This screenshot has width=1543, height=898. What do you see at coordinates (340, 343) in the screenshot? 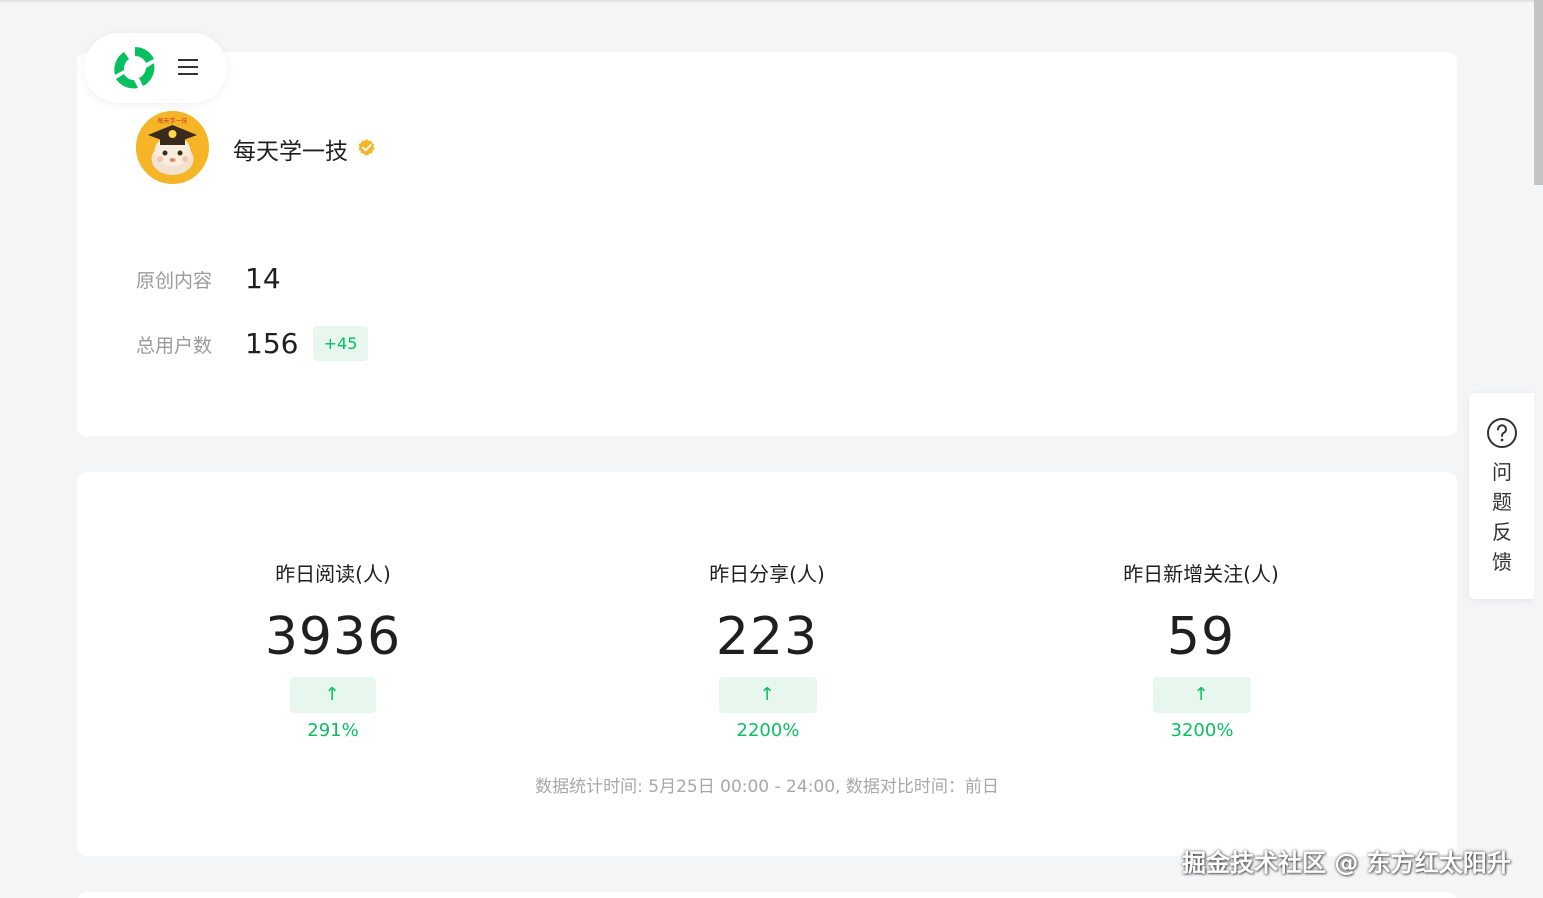
I see `total-users-delta-badge: +45` at bounding box center [340, 343].